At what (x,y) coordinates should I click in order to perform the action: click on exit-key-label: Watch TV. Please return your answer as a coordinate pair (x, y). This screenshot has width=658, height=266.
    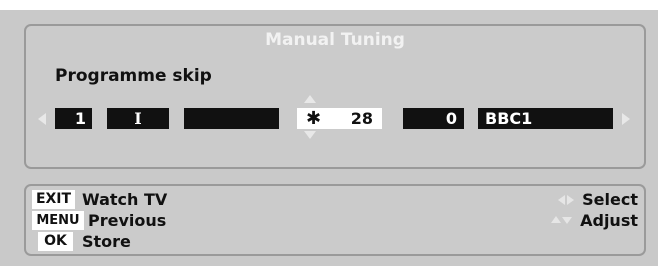
    Looking at the image, I should click on (125, 199).